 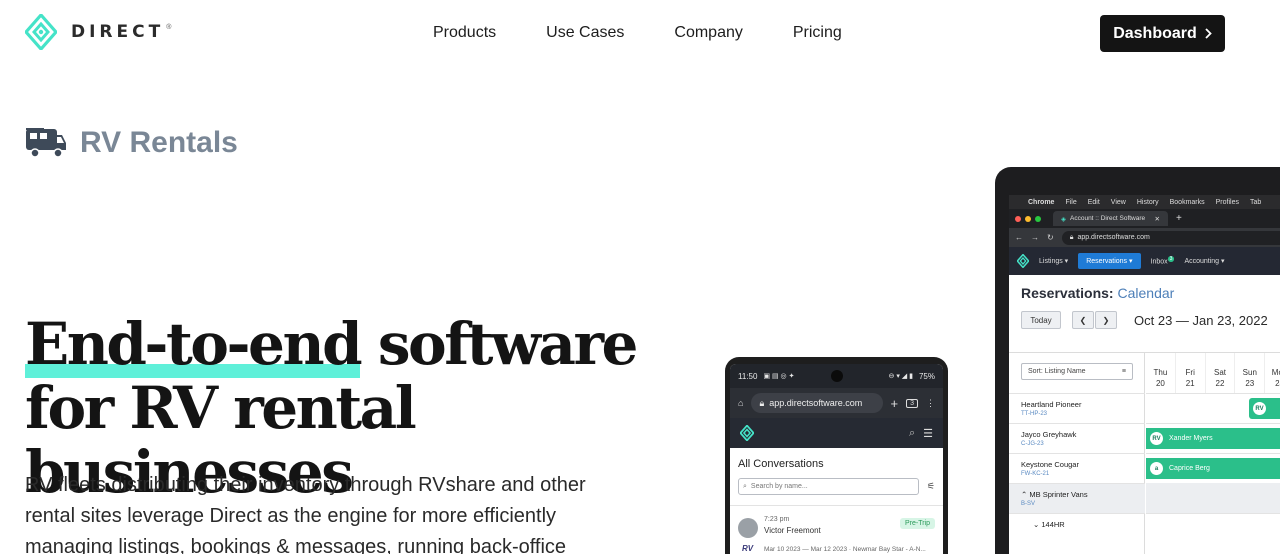 I want to click on booking-source-icon: a, so click(x=1156, y=468).